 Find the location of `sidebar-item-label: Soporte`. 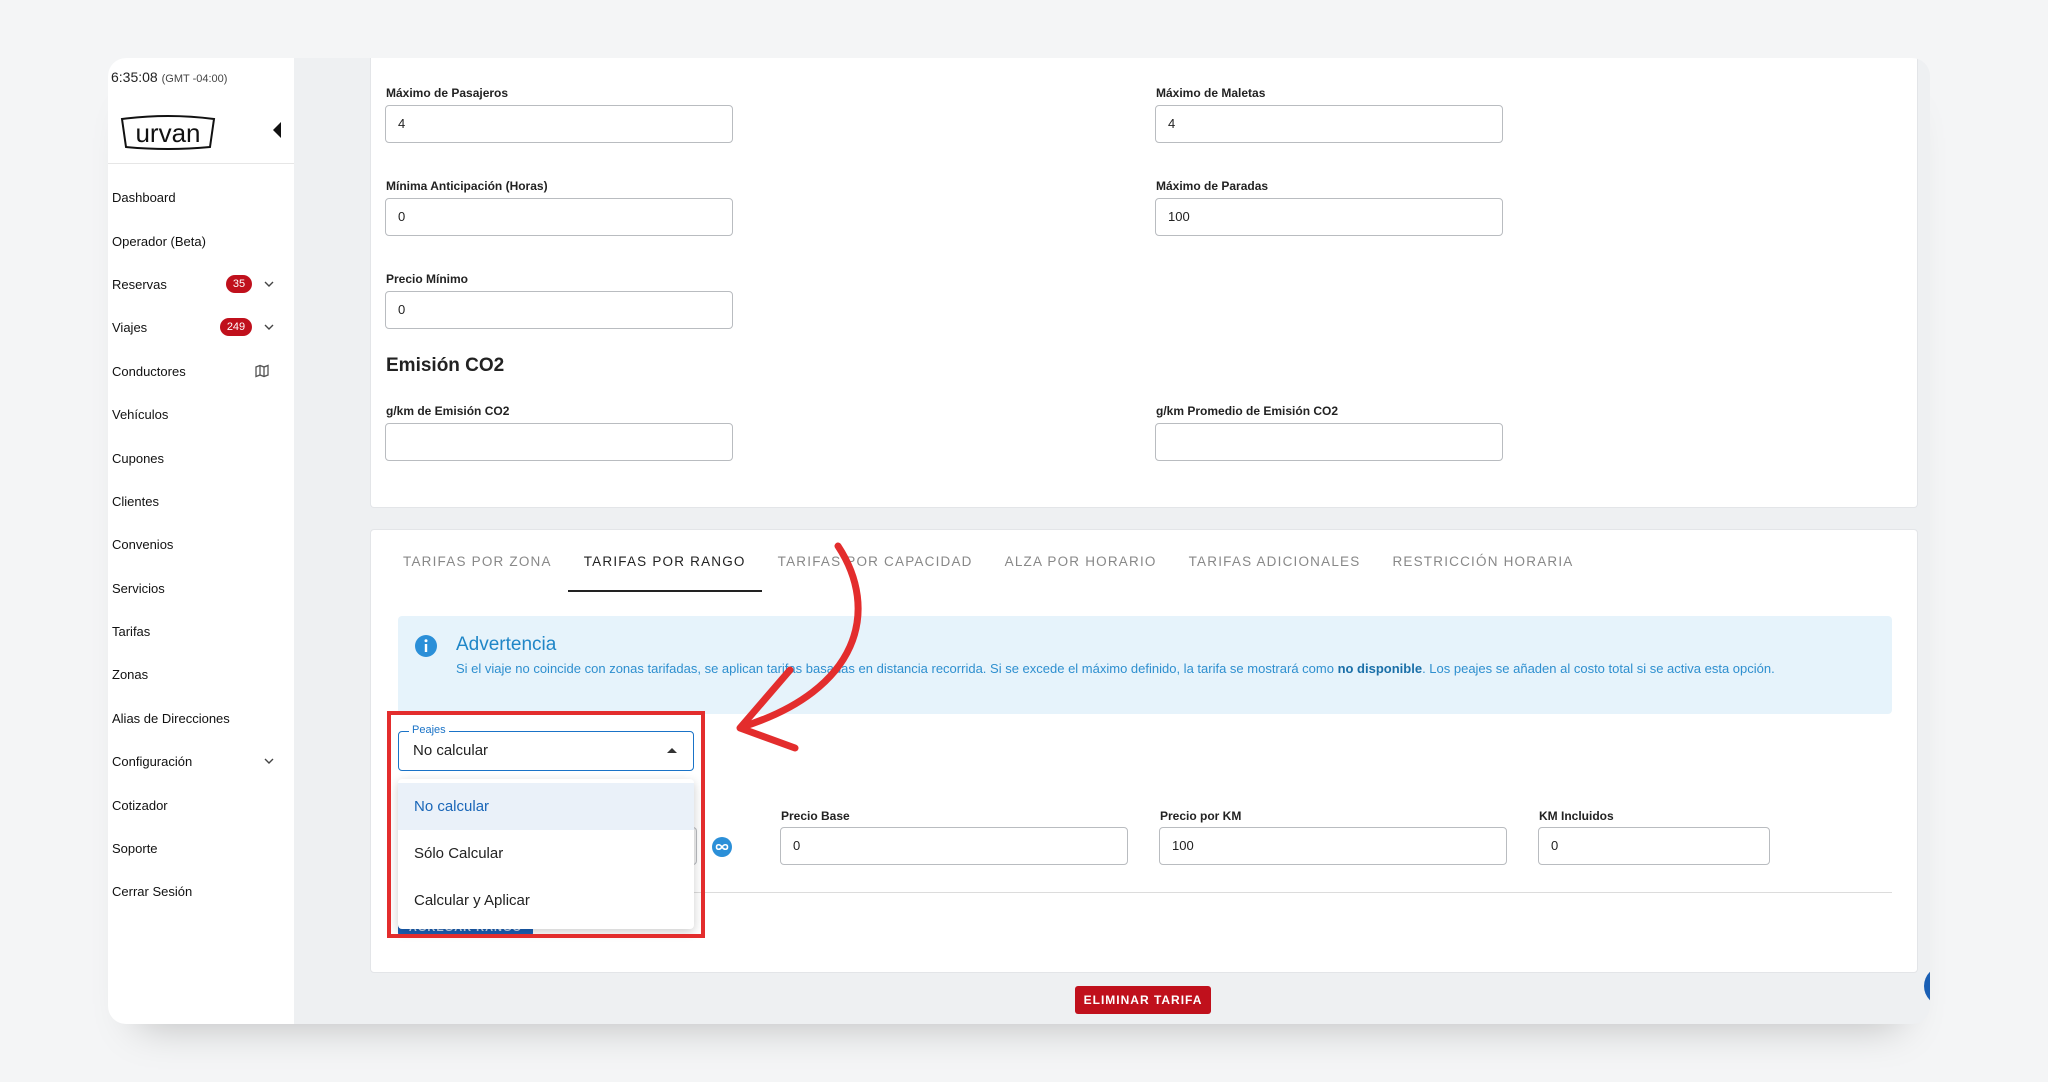

sidebar-item-label: Soporte is located at coordinates (135, 849).